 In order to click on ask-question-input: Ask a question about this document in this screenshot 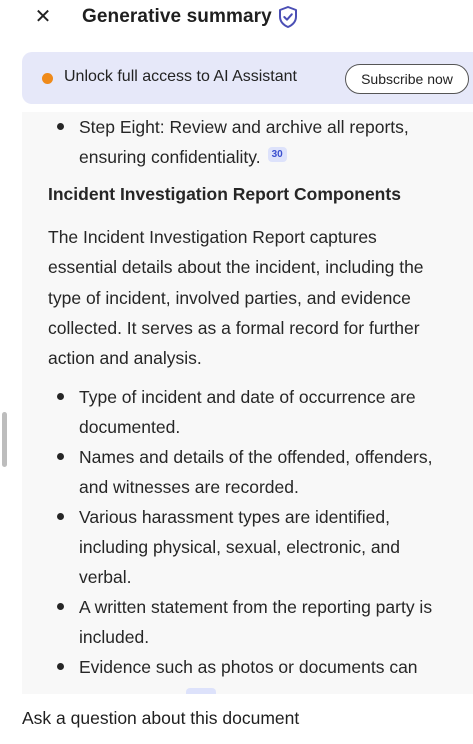, I will do `click(160, 718)`.